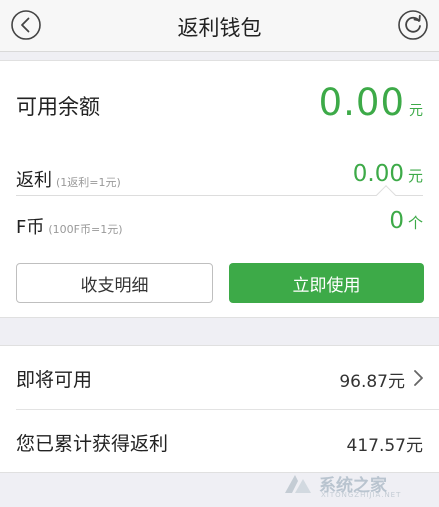 The width and height of the screenshot is (439, 507). I want to click on watermark-logo-icon, so click(298, 484).